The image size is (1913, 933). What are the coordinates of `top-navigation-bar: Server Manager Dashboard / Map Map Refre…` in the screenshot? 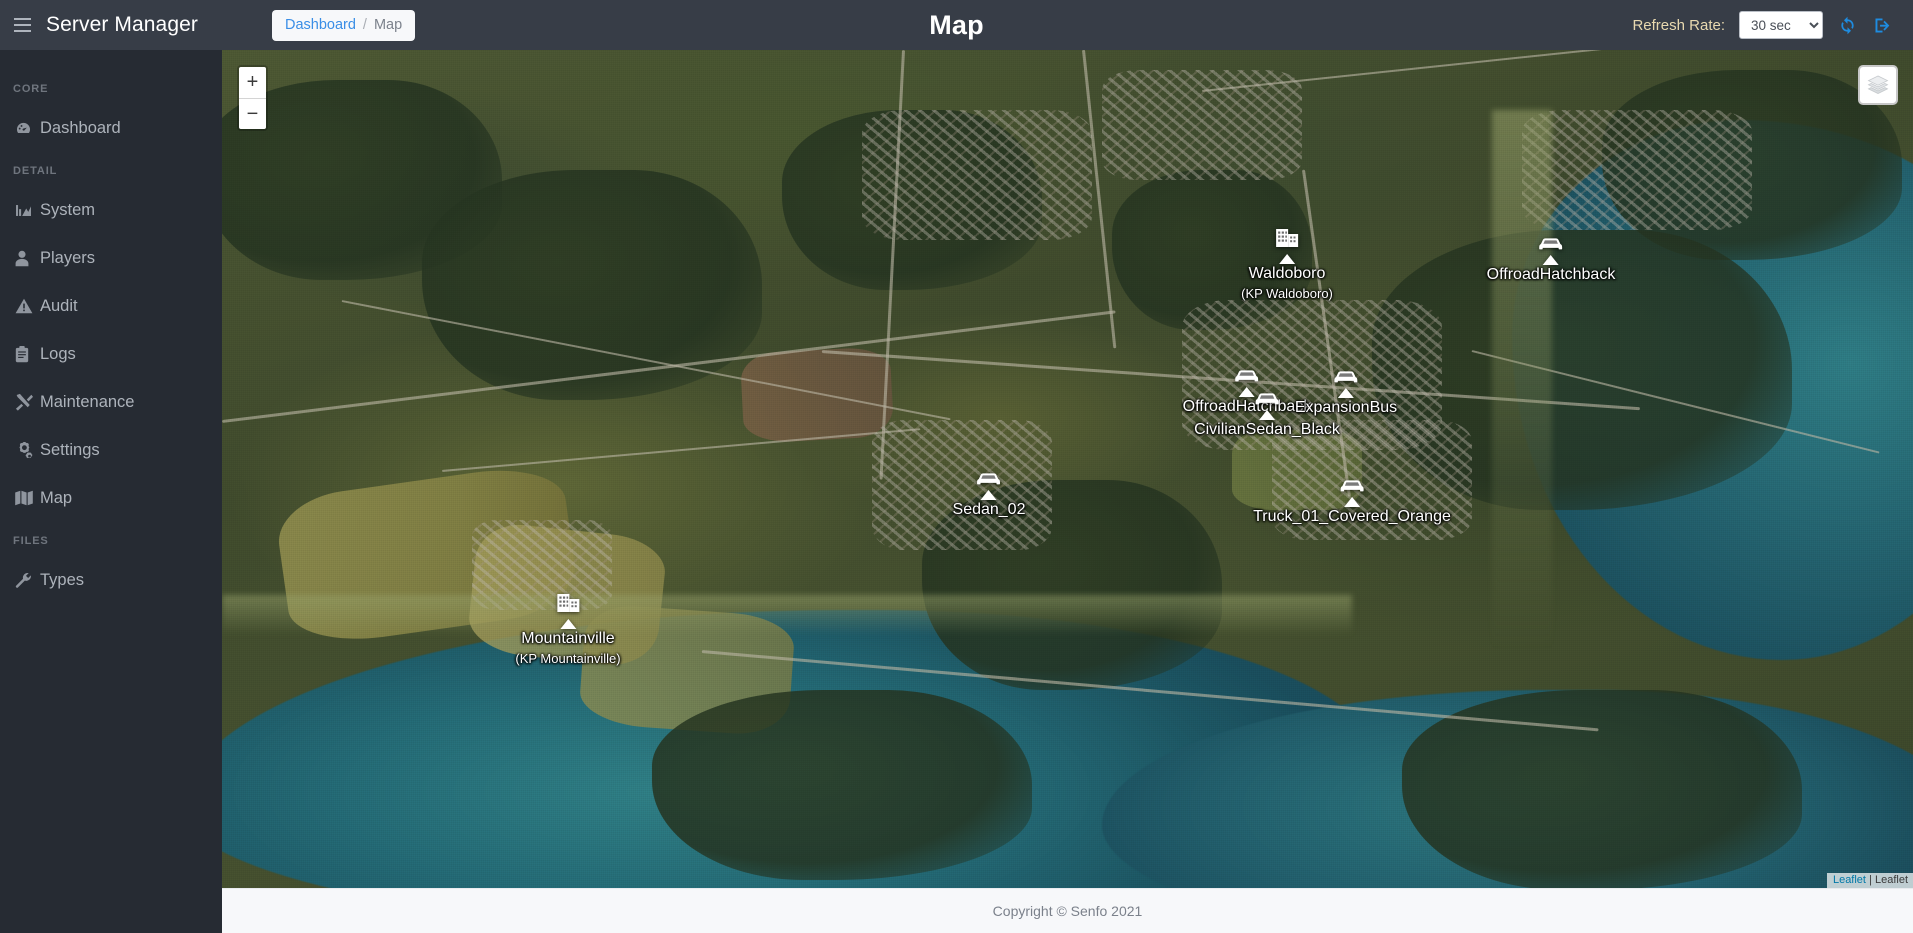 It's located at (956, 25).